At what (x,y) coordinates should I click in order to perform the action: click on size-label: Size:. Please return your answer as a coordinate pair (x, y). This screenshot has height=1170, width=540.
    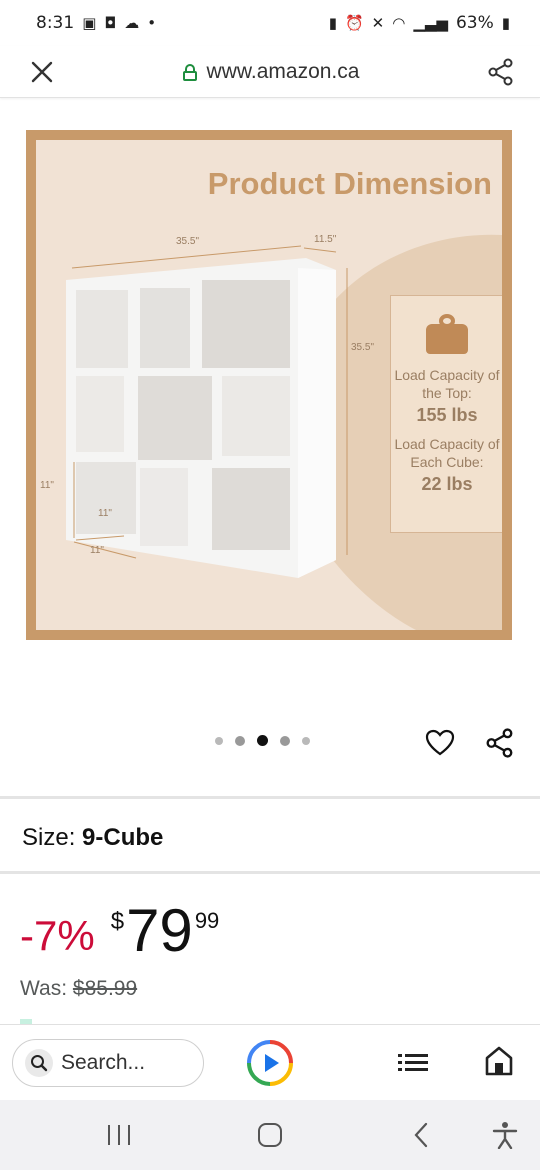
    Looking at the image, I should click on (49, 837).